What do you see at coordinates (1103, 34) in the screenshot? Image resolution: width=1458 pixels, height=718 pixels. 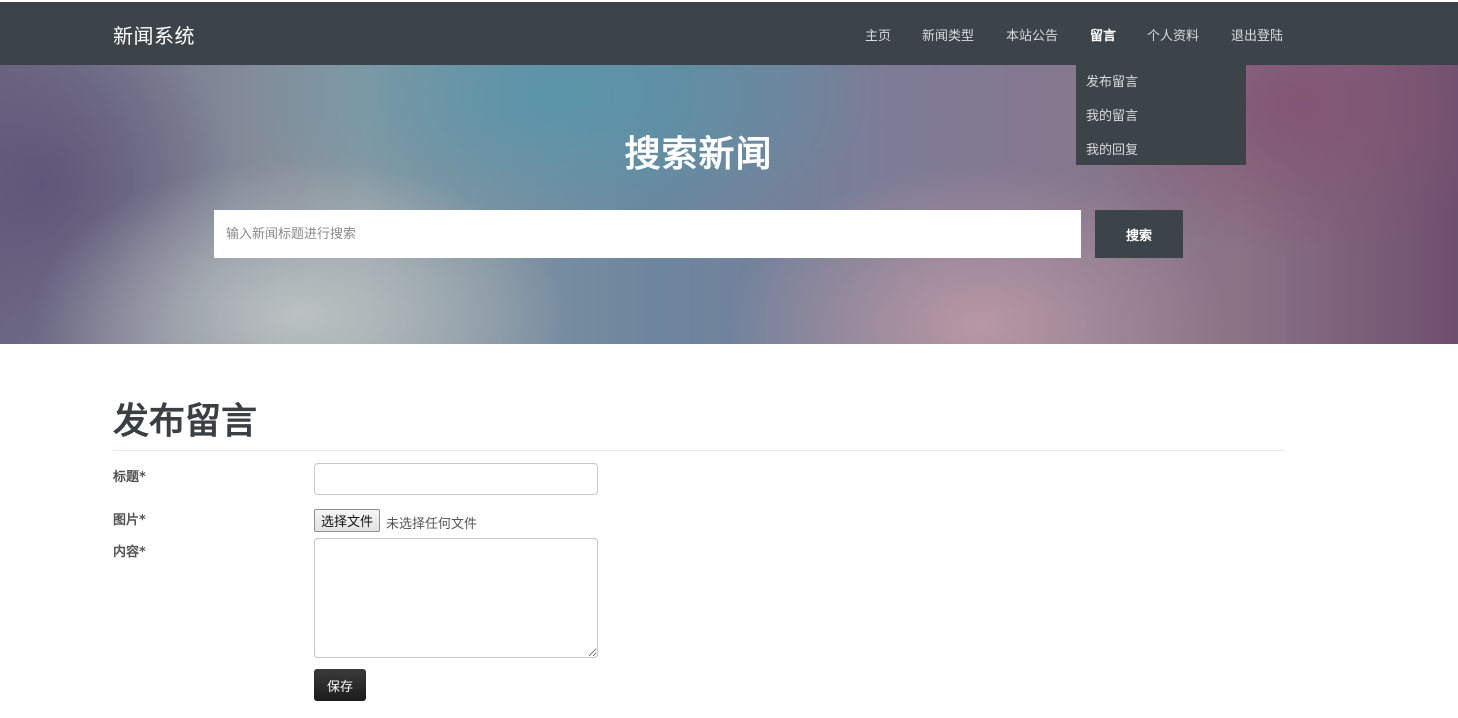 I see `nav-item-messages: 留言` at bounding box center [1103, 34].